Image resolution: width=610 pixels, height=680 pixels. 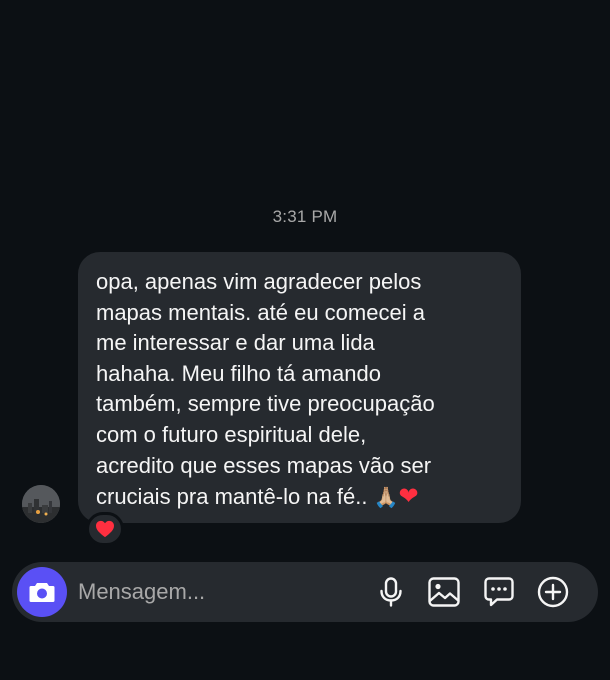 I want to click on heart-icon, so click(x=105, y=529).